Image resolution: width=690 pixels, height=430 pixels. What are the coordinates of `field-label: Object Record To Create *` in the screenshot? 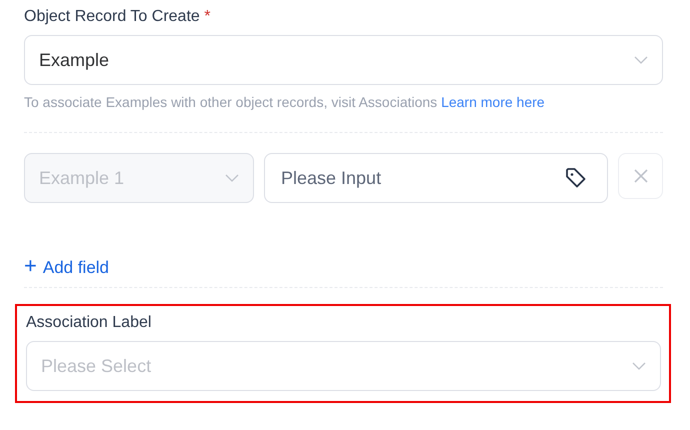 It's located at (118, 17).